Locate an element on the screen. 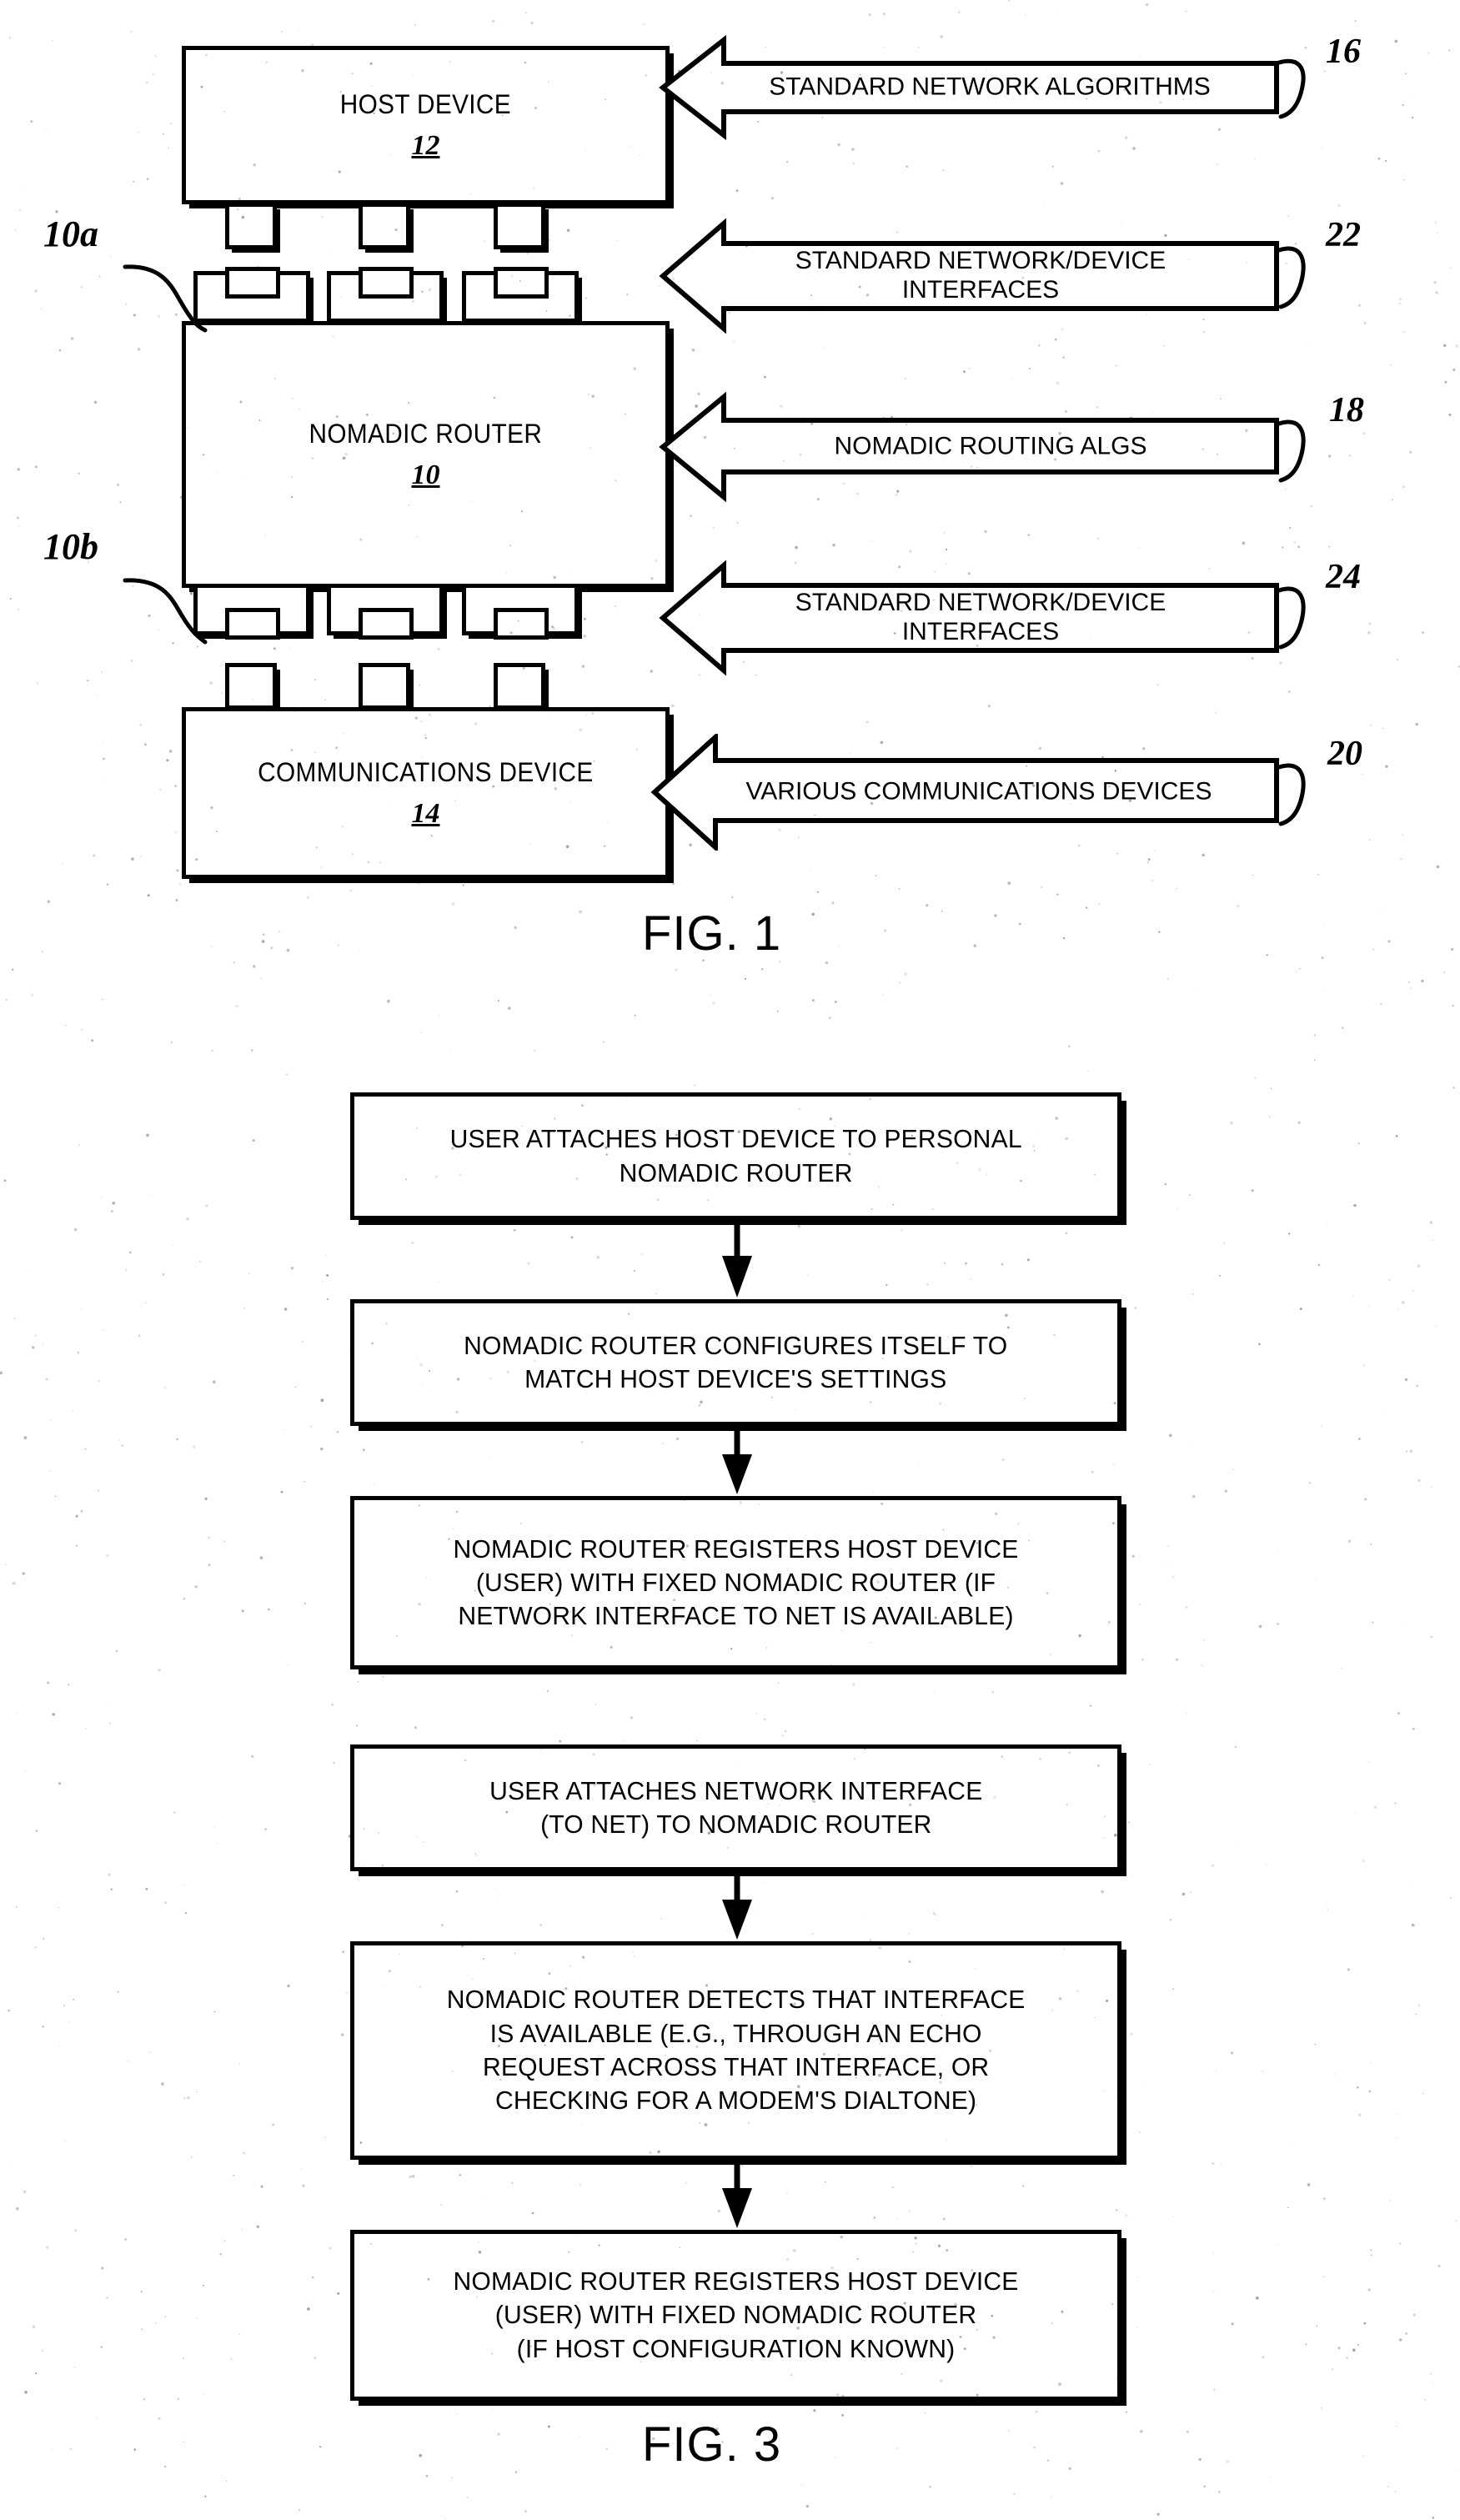 Image resolution: width=1460 pixels, height=2520 pixels. ref-24: 24 is located at coordinates (1343, 577).